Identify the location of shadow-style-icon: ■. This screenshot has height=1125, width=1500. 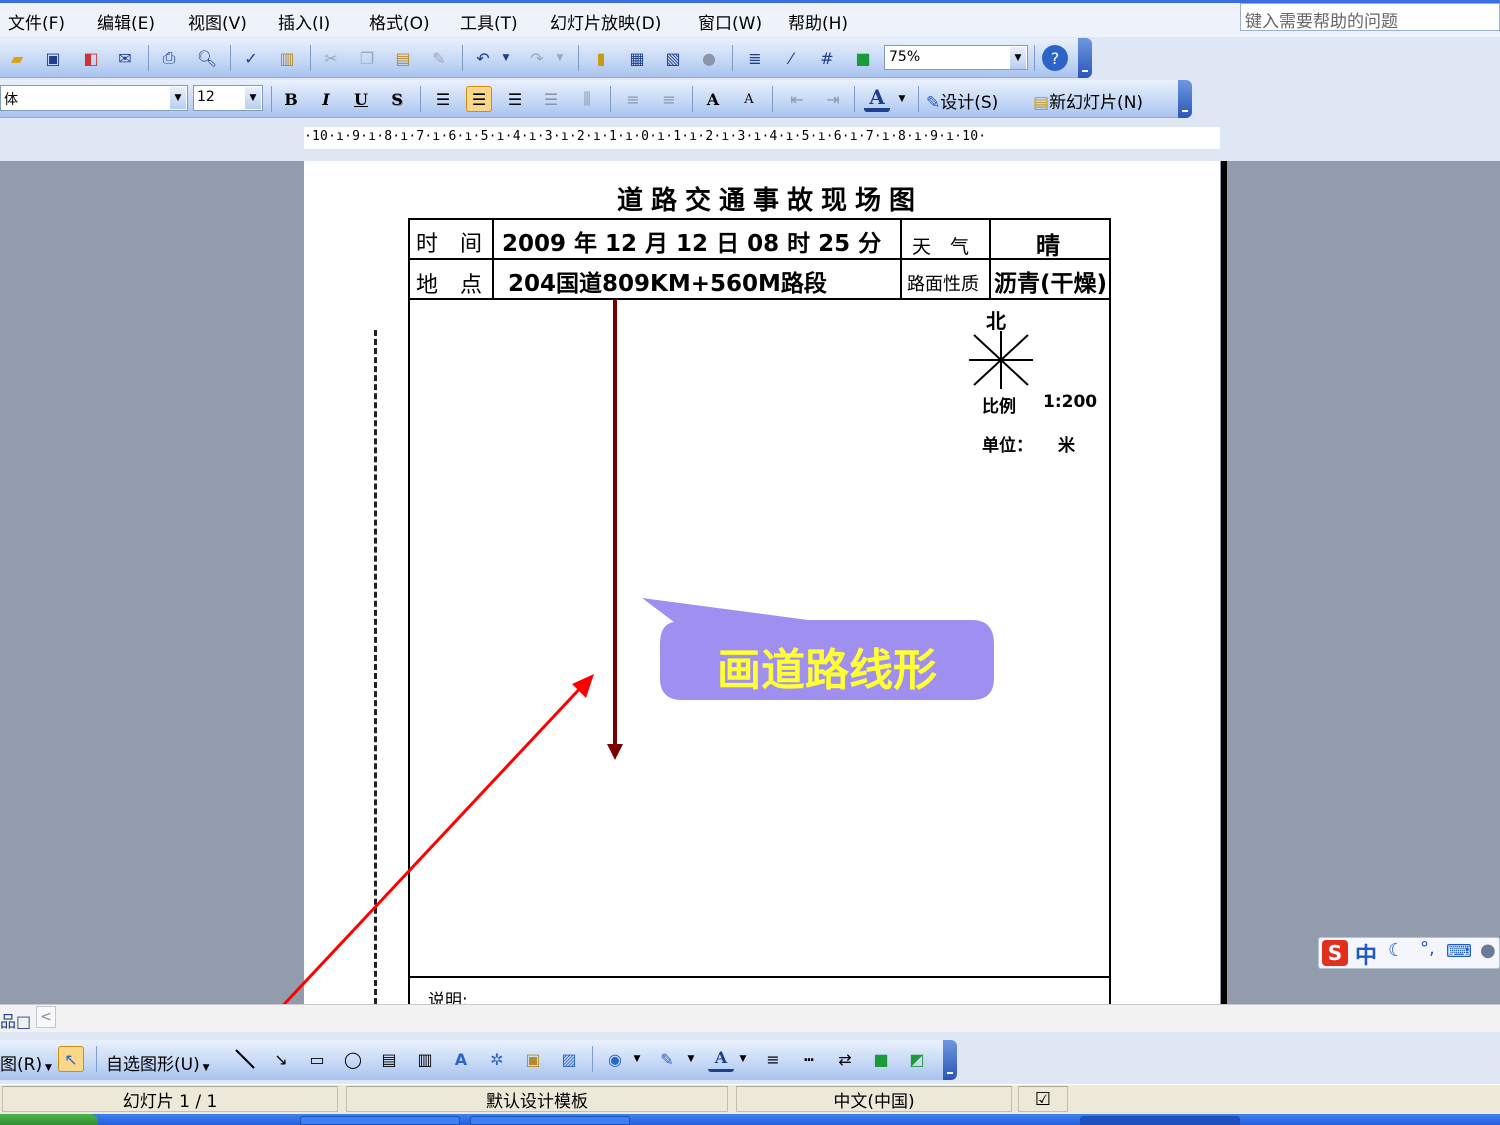
(881, 1059).